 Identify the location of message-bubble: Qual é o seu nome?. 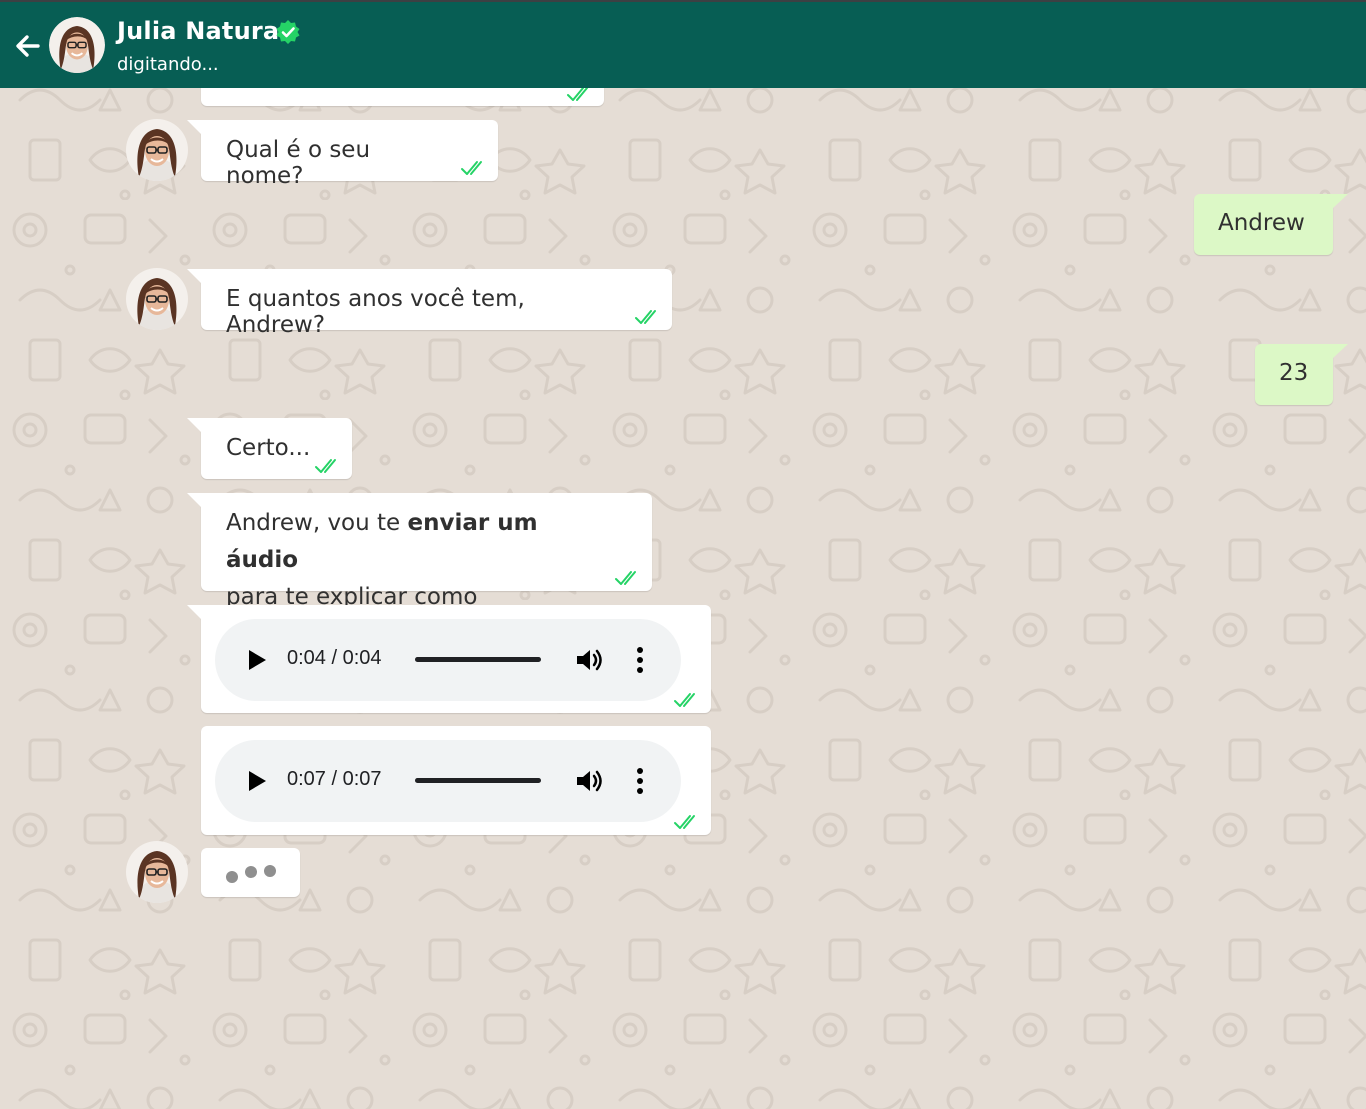
(342, 154).